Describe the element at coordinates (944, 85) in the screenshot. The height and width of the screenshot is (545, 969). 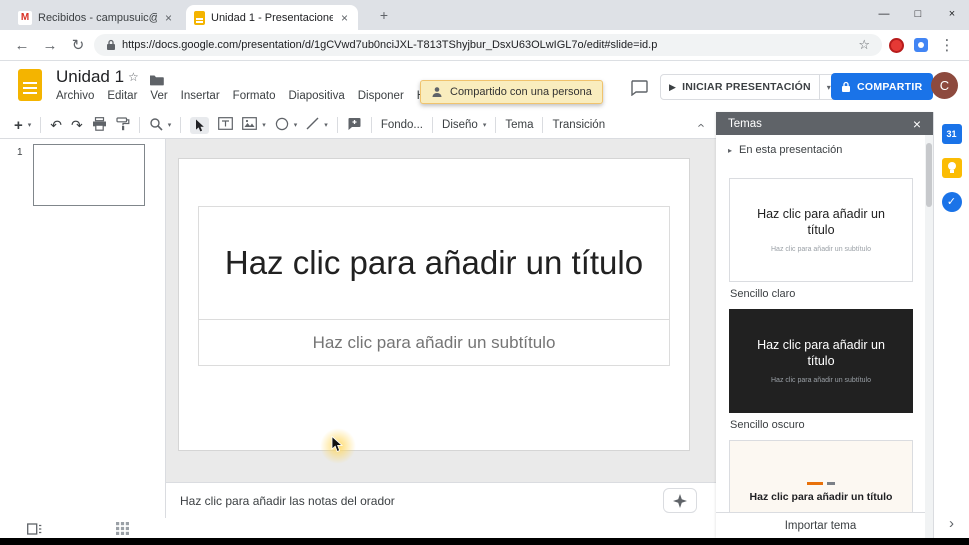
I see `account-avatar: C` at that location.